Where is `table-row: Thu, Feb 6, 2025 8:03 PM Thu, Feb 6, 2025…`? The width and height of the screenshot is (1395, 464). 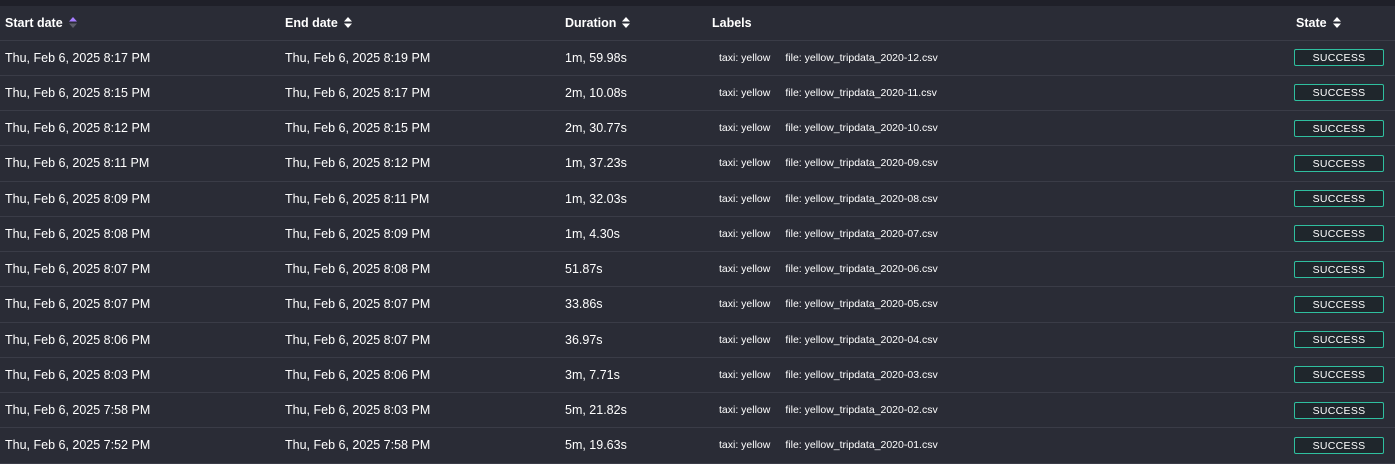
table-row: Thu, Feb 6, 2025 8:03 PM Thu, Feb 6, 2025… is located at coordinates (697, 375).